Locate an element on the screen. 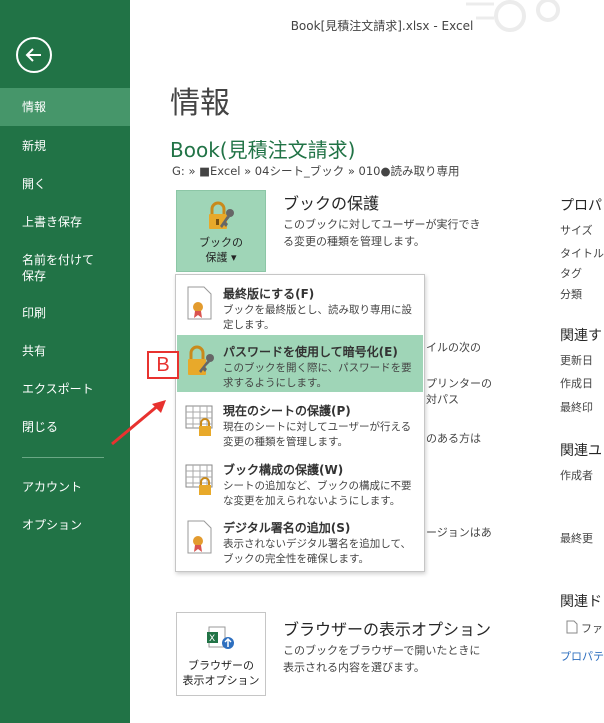 The image size is (604, 723). menu-item-title: 現在のシートの保護(P) is located at coordinates (287, 411).